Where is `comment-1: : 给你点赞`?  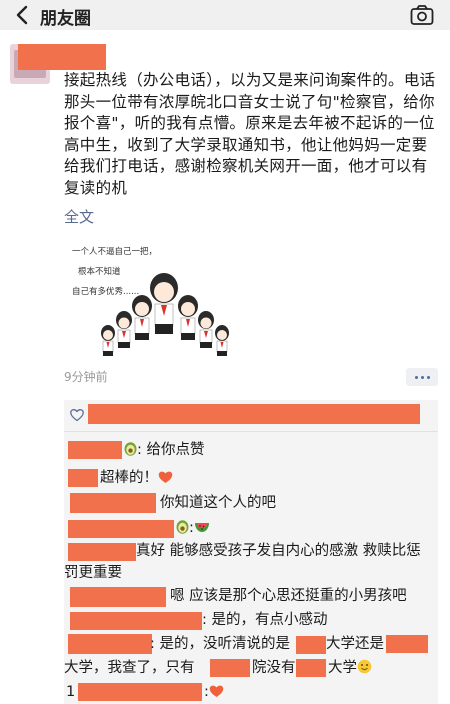
comment-1: : 给你点赞 is located at coordinates (164, 450).